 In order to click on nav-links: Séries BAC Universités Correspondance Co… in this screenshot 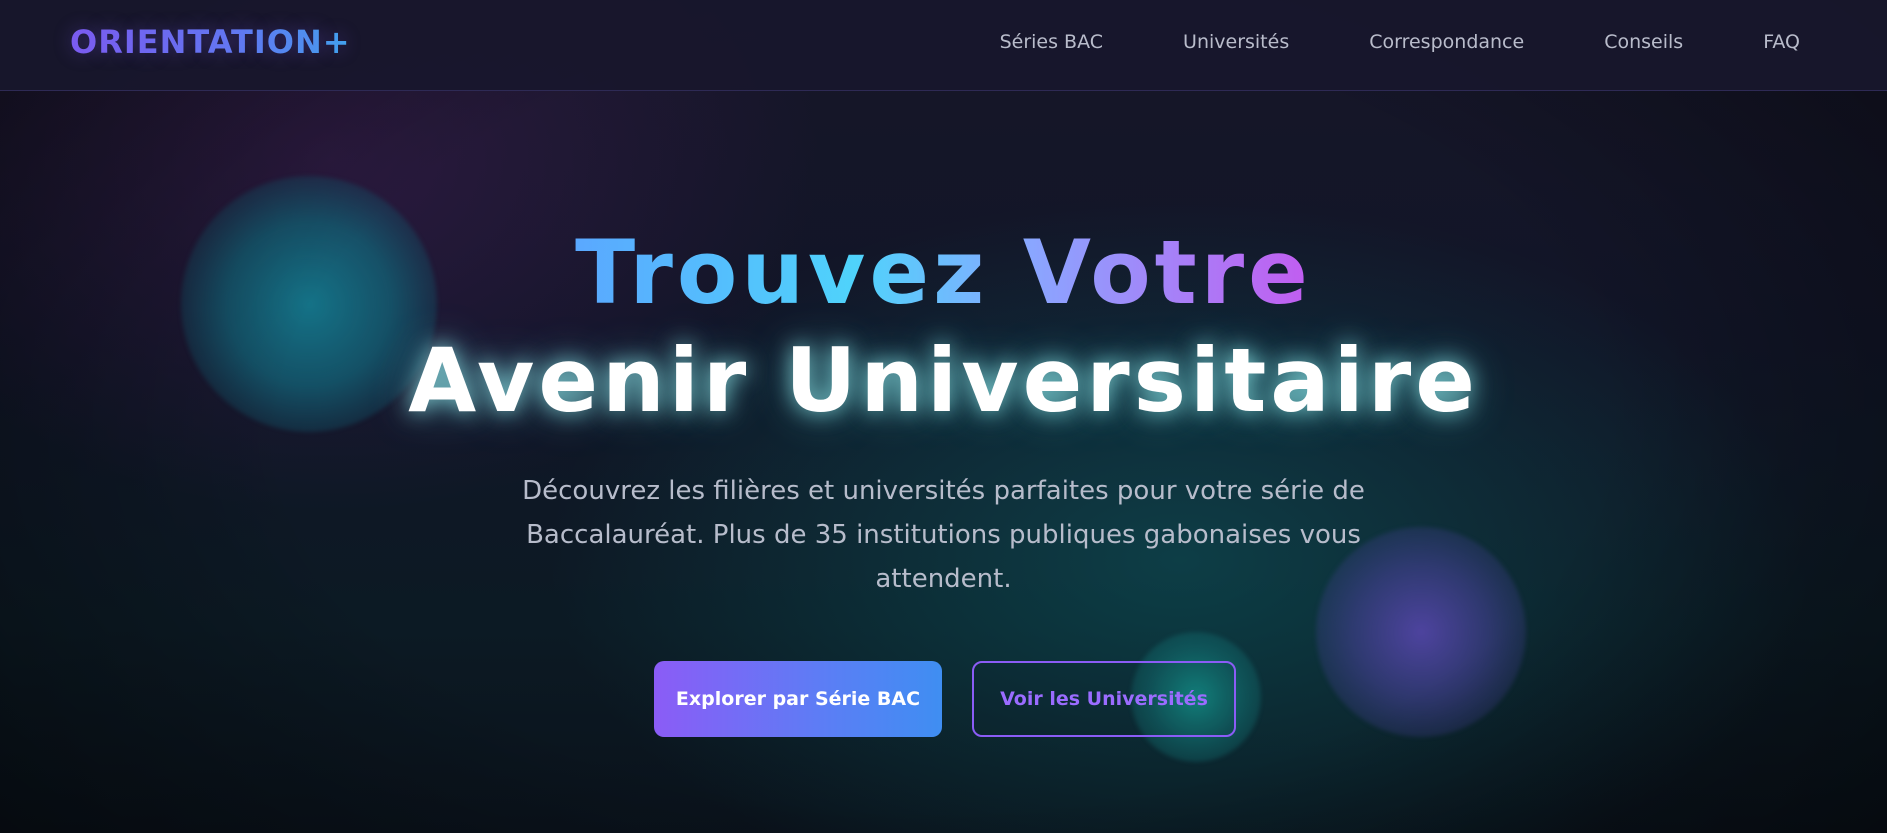, I will do `click(1400, 42)`.